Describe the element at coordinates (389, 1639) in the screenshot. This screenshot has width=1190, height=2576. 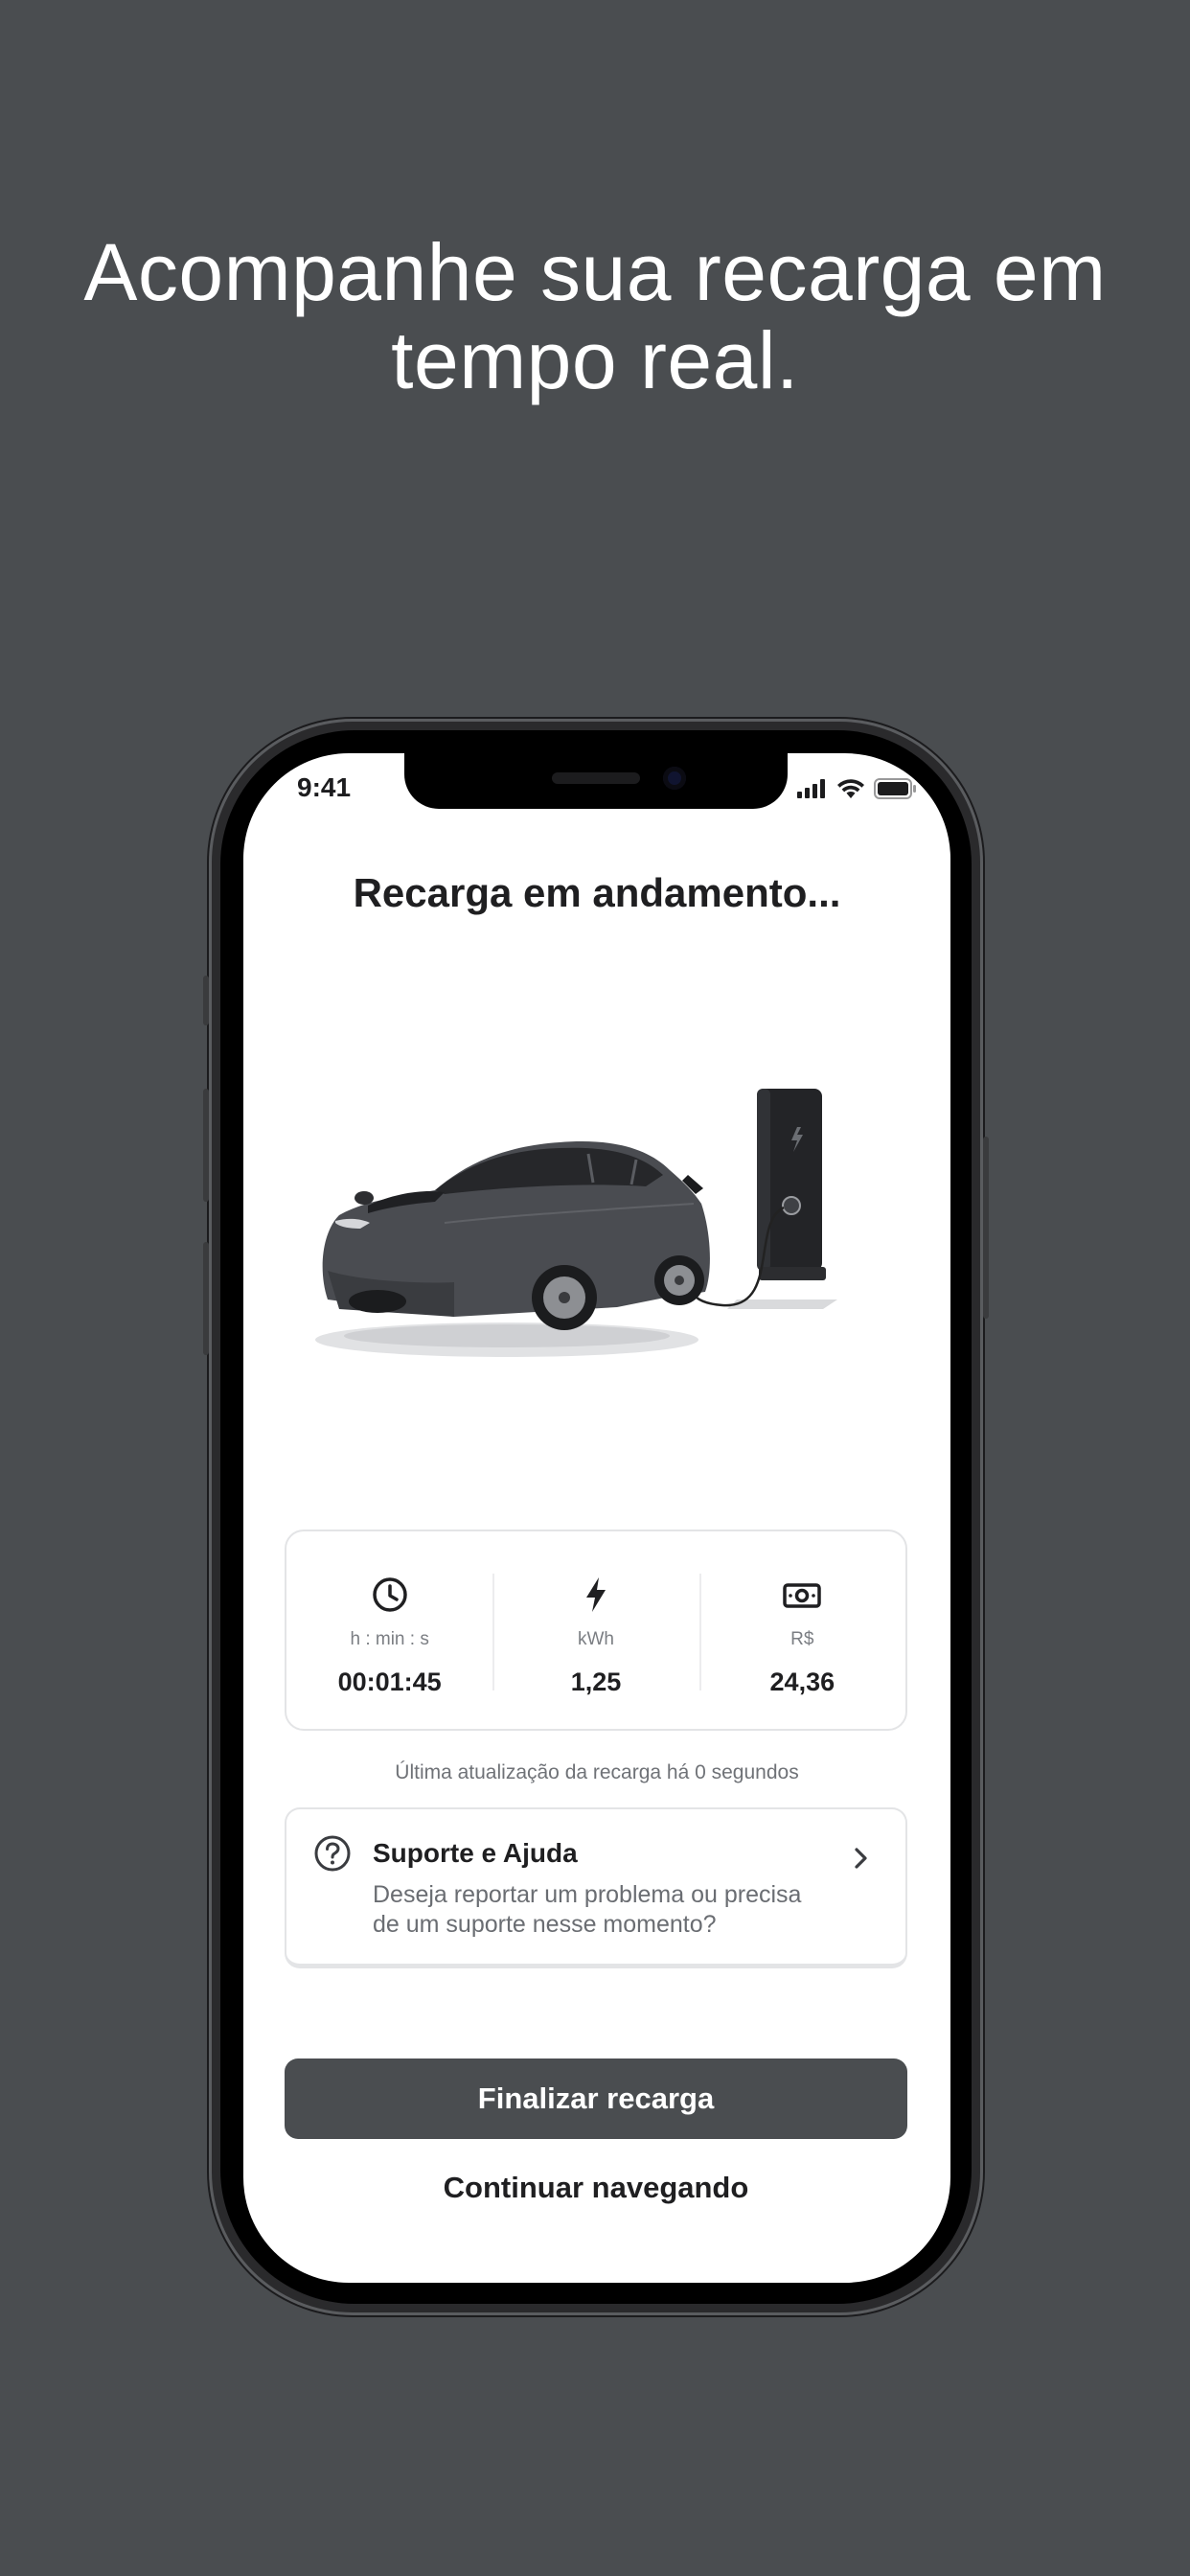
I see `stat-duration-label: h : min : s` at that location.